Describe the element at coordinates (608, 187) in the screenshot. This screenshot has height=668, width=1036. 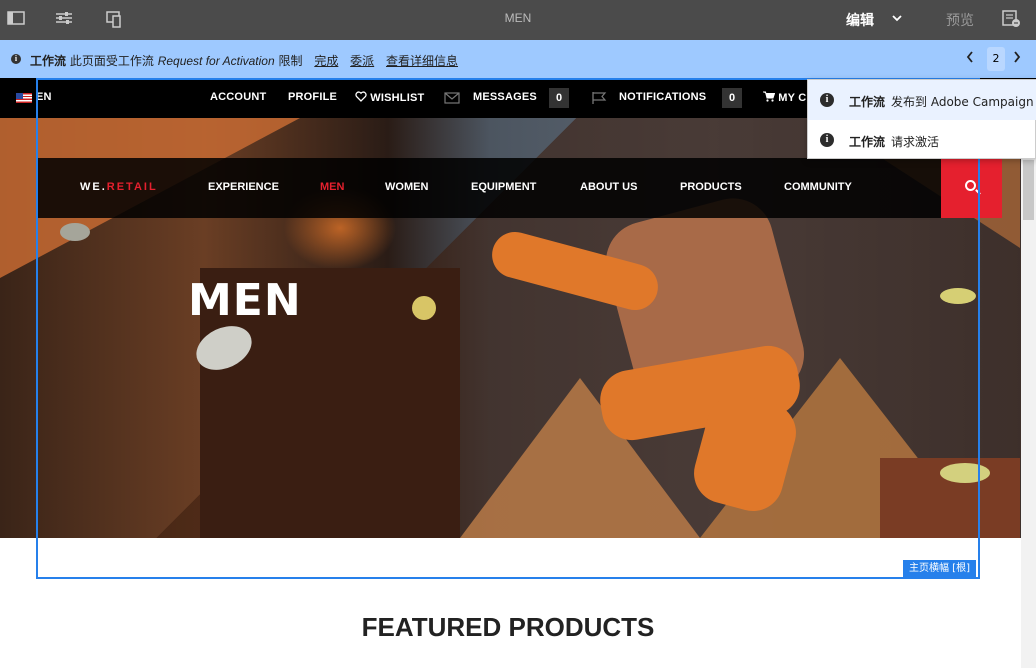
I see `nav-item-about-us: ABOUT US` at that location.